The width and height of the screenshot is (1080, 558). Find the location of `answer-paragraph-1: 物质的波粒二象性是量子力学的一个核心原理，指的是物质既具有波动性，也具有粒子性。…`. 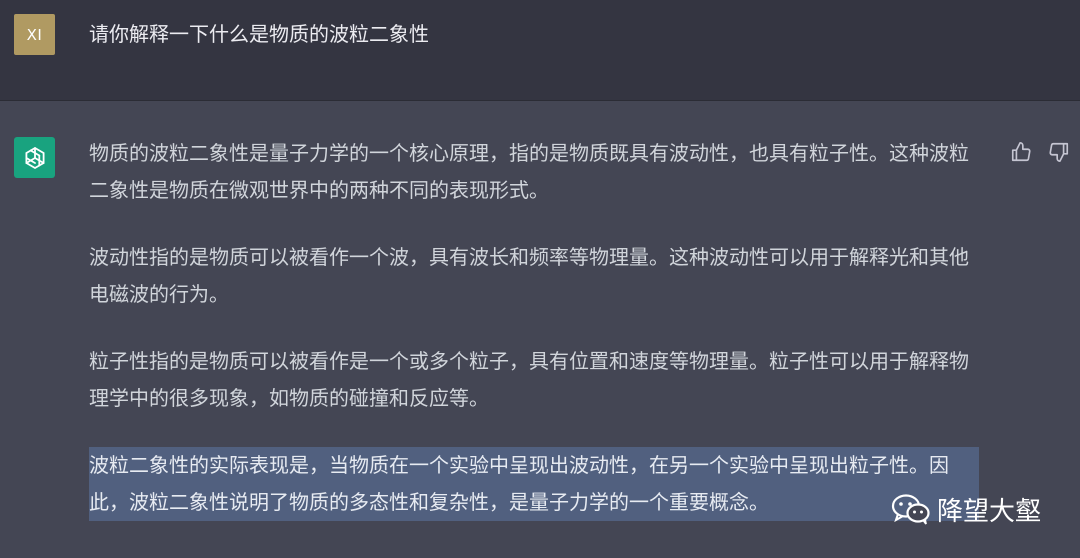

answer-paragraph-1: 物质的波粒二象性是量子力学的一个核心原理，指的是物质既具有波动性，也具有粒子性。… is located at coordinates (529, 171).